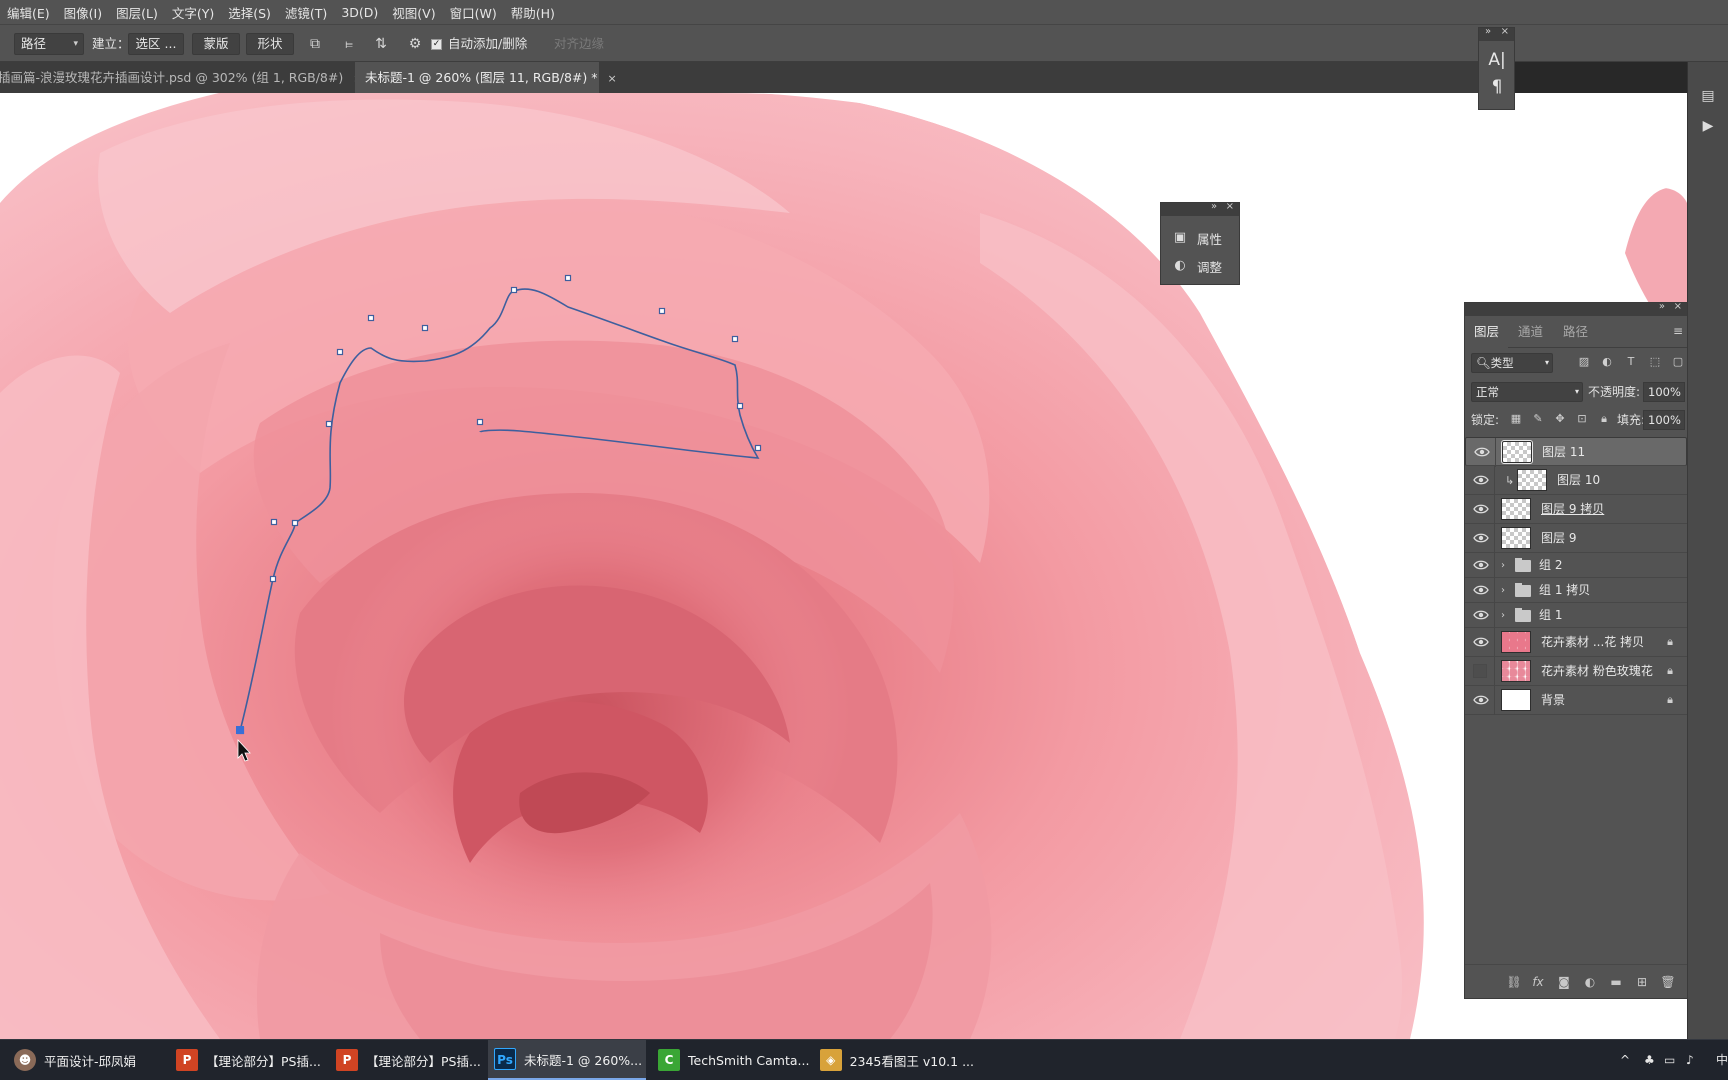  I want to click on layer-row-layer-11: 图层 11, so click(1576, 452).